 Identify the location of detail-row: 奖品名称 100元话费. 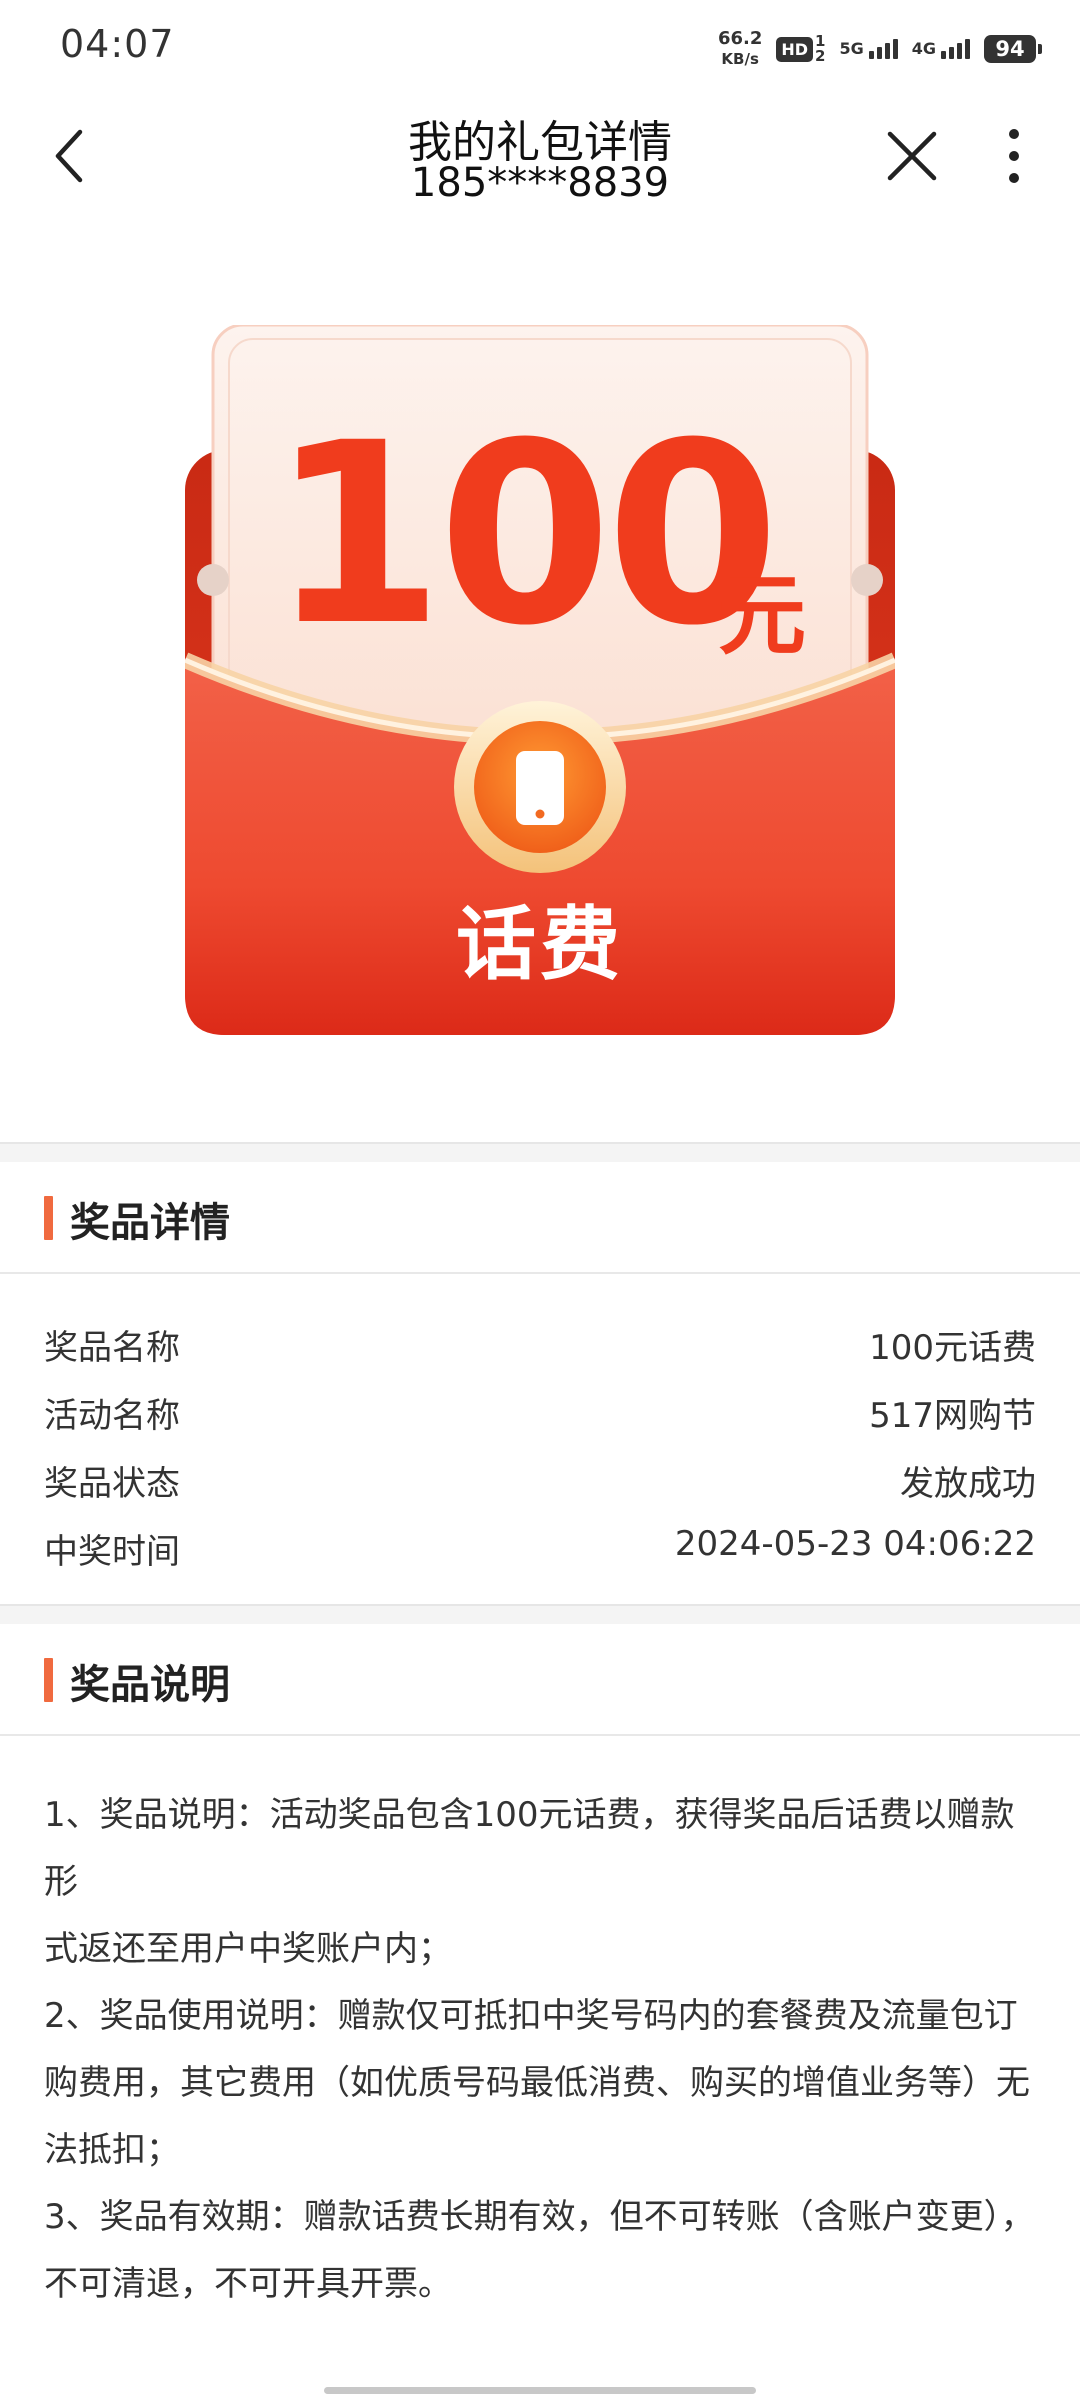
(540, 1348).